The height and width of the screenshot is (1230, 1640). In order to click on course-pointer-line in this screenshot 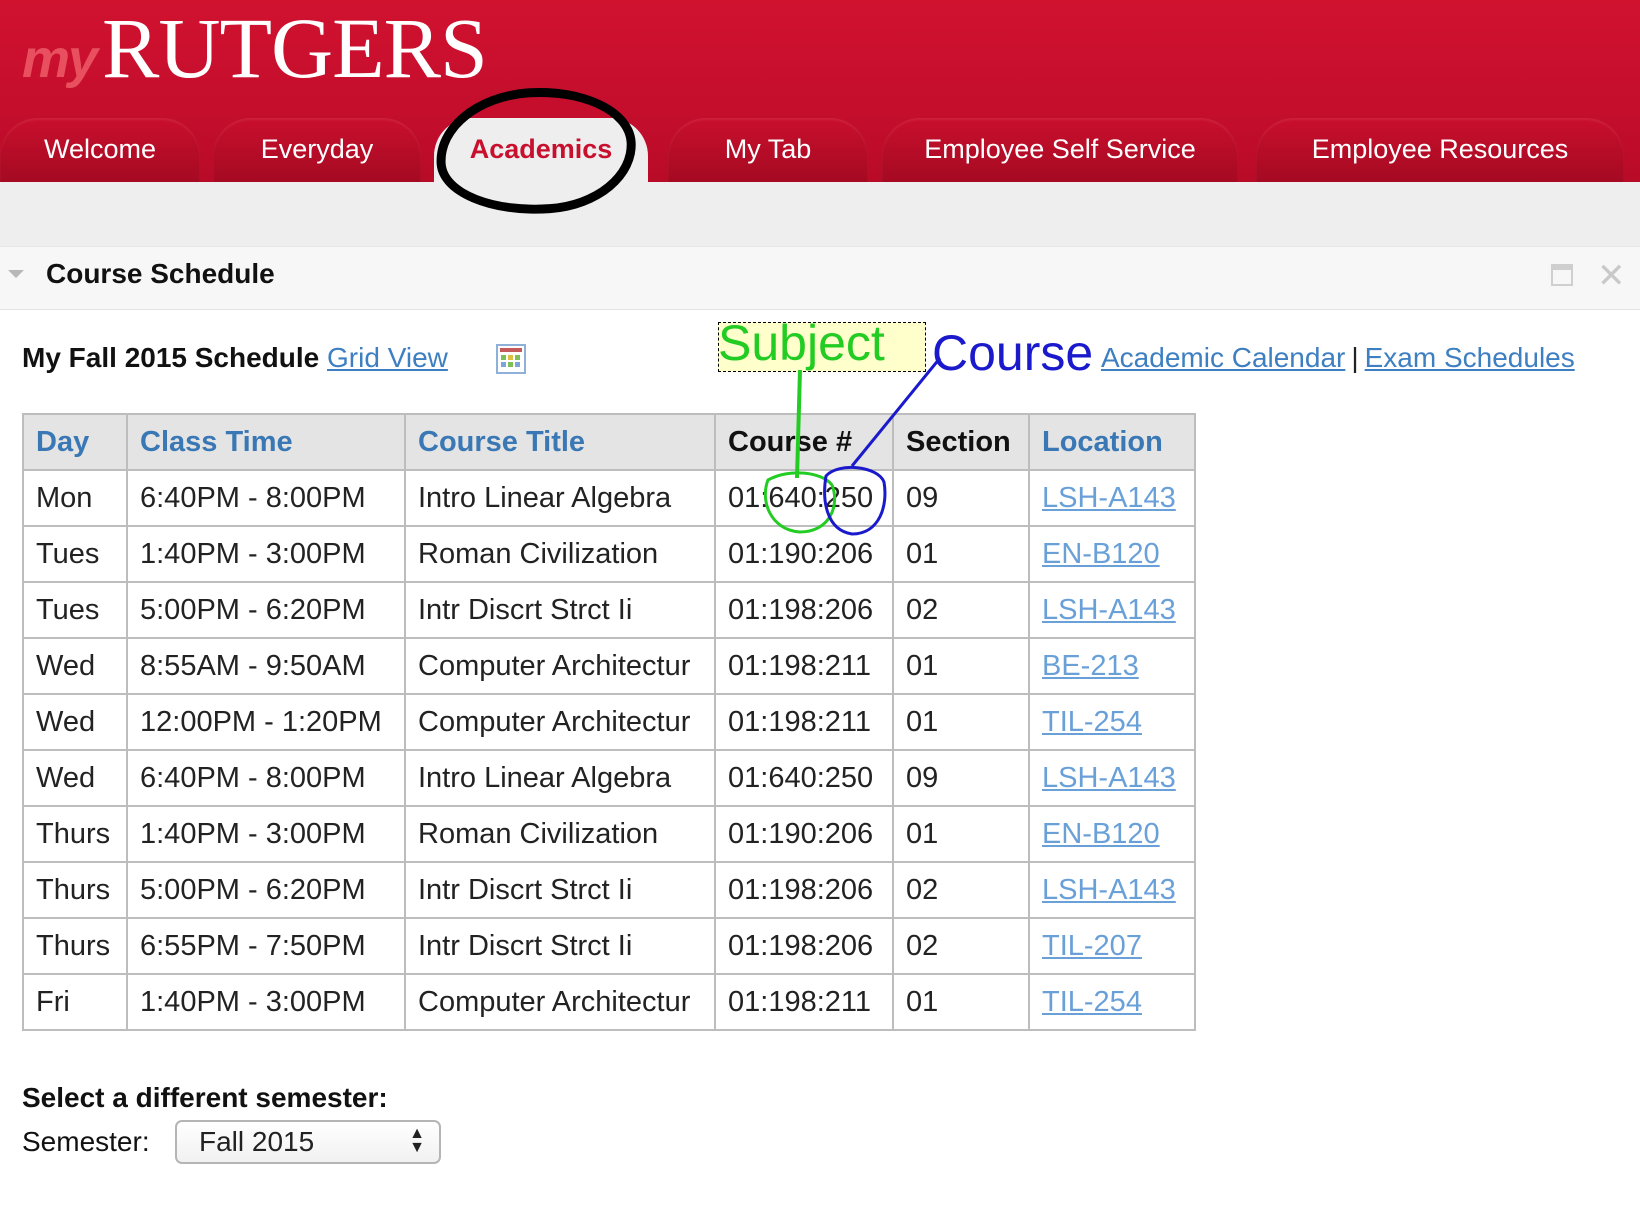, I will do `click(896, 412)`.